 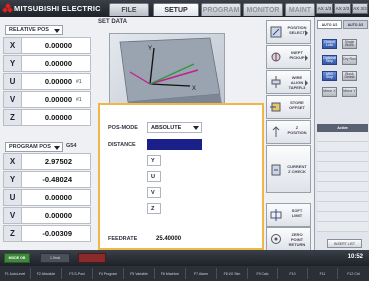 What do you see at coordinates (342, 182) in the screenshot?
I see `active-list` at bounding box center [342, 182].